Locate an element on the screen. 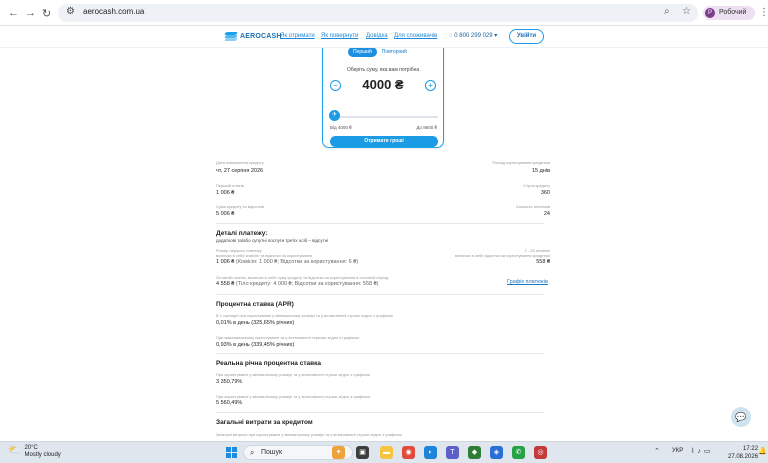  phone-number: ◌ 0 800 299 029 ▾ is located at coordinates (473, 35).